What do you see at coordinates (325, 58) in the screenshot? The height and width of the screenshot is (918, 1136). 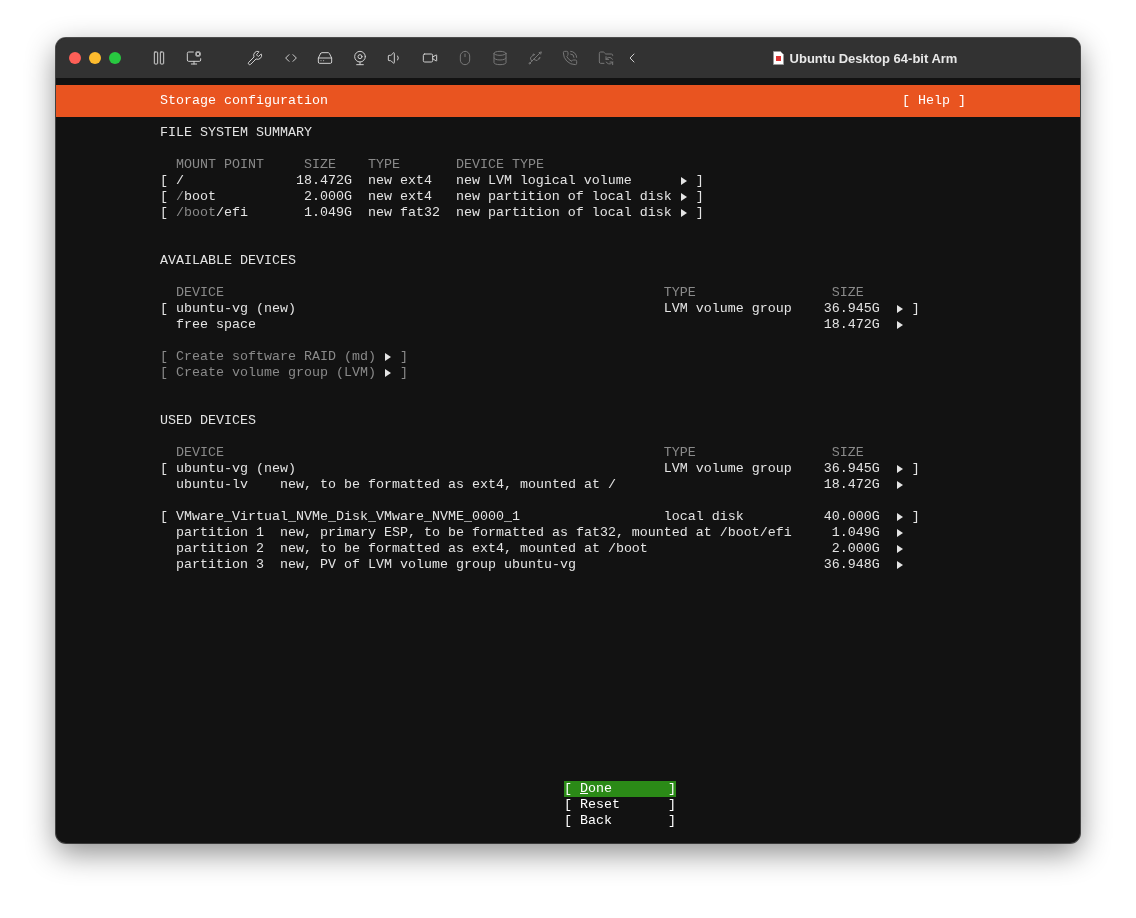 I see `hard-drive-icon` at bounding box center [325, 58].